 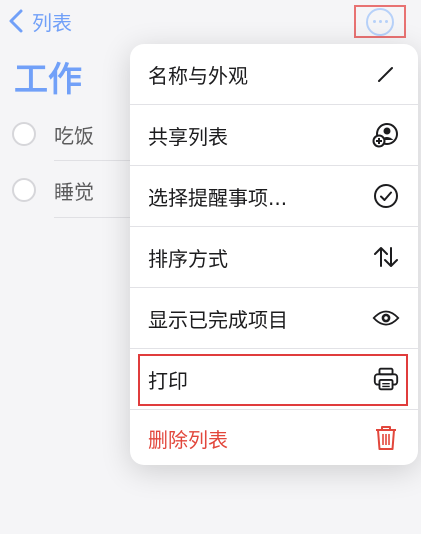 I want to click on trash-icon, so click(x=386, y=438).